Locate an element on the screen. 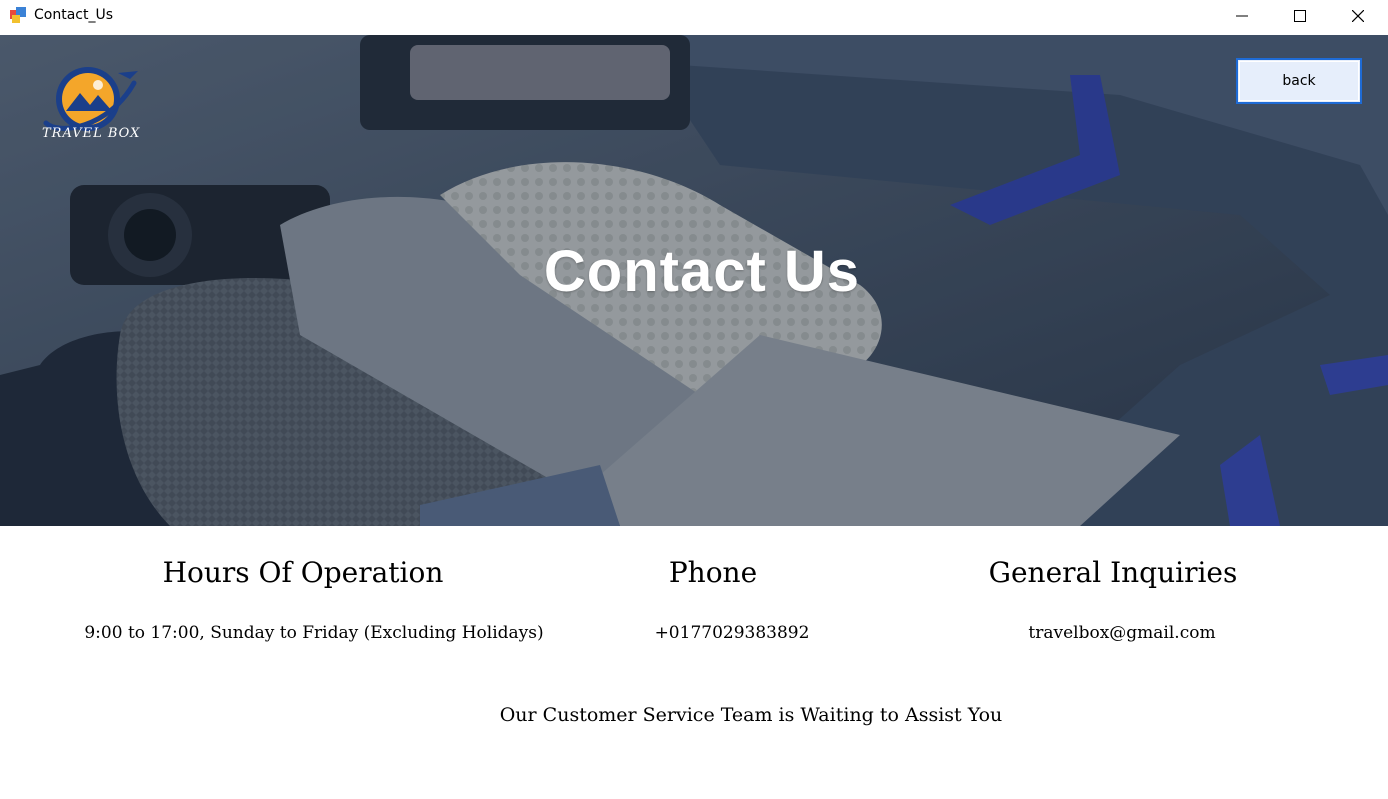 Image resolution: width=1388 pixels, height=799 pixels. logo-text: TRAVEL BOX is located at coordinates (91, 133).